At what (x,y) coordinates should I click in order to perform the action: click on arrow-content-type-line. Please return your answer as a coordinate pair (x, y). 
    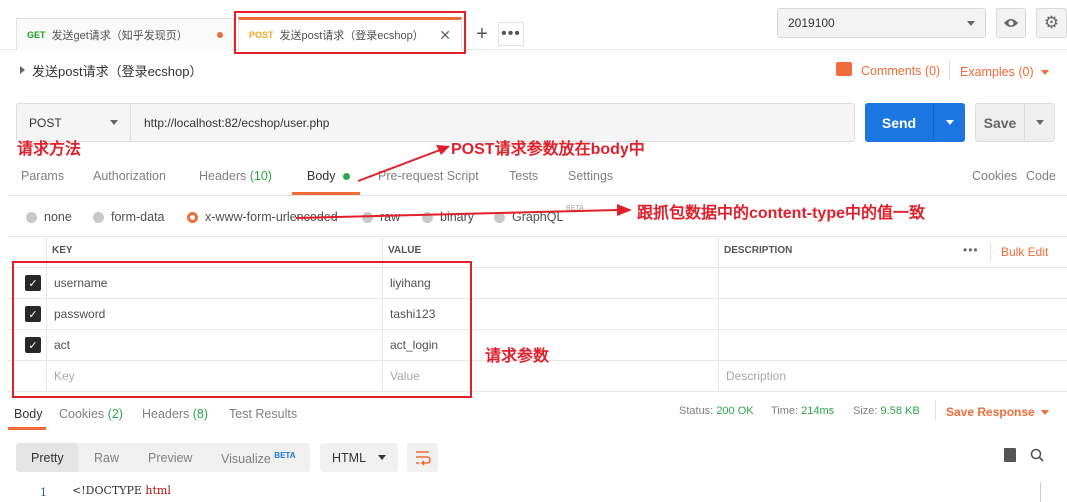
    Looking at the image, I should click on (457, 214).